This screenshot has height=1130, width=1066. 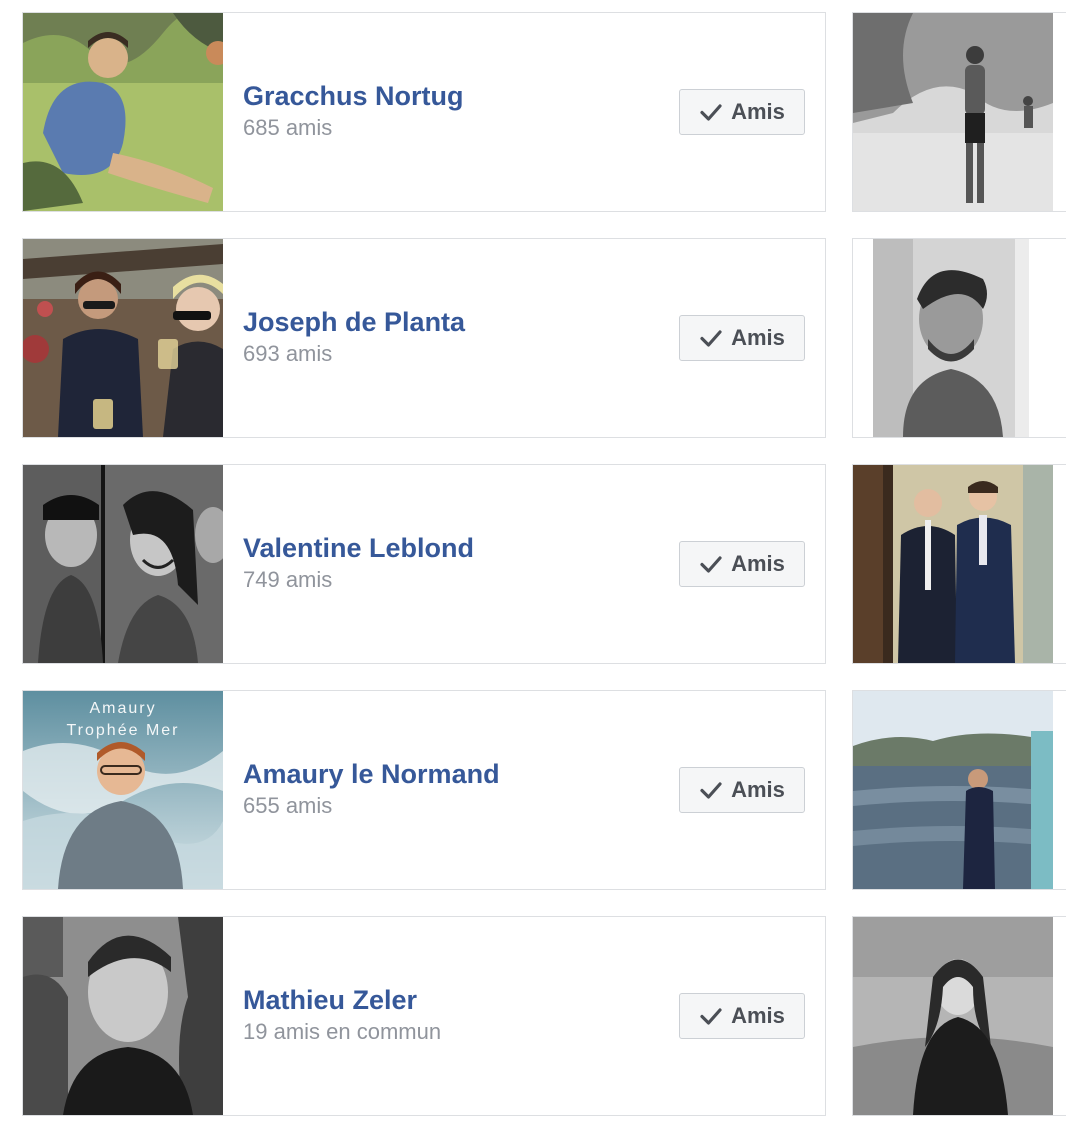 I want to click on friend-count: 693 amis, so click(x=288, y=353).